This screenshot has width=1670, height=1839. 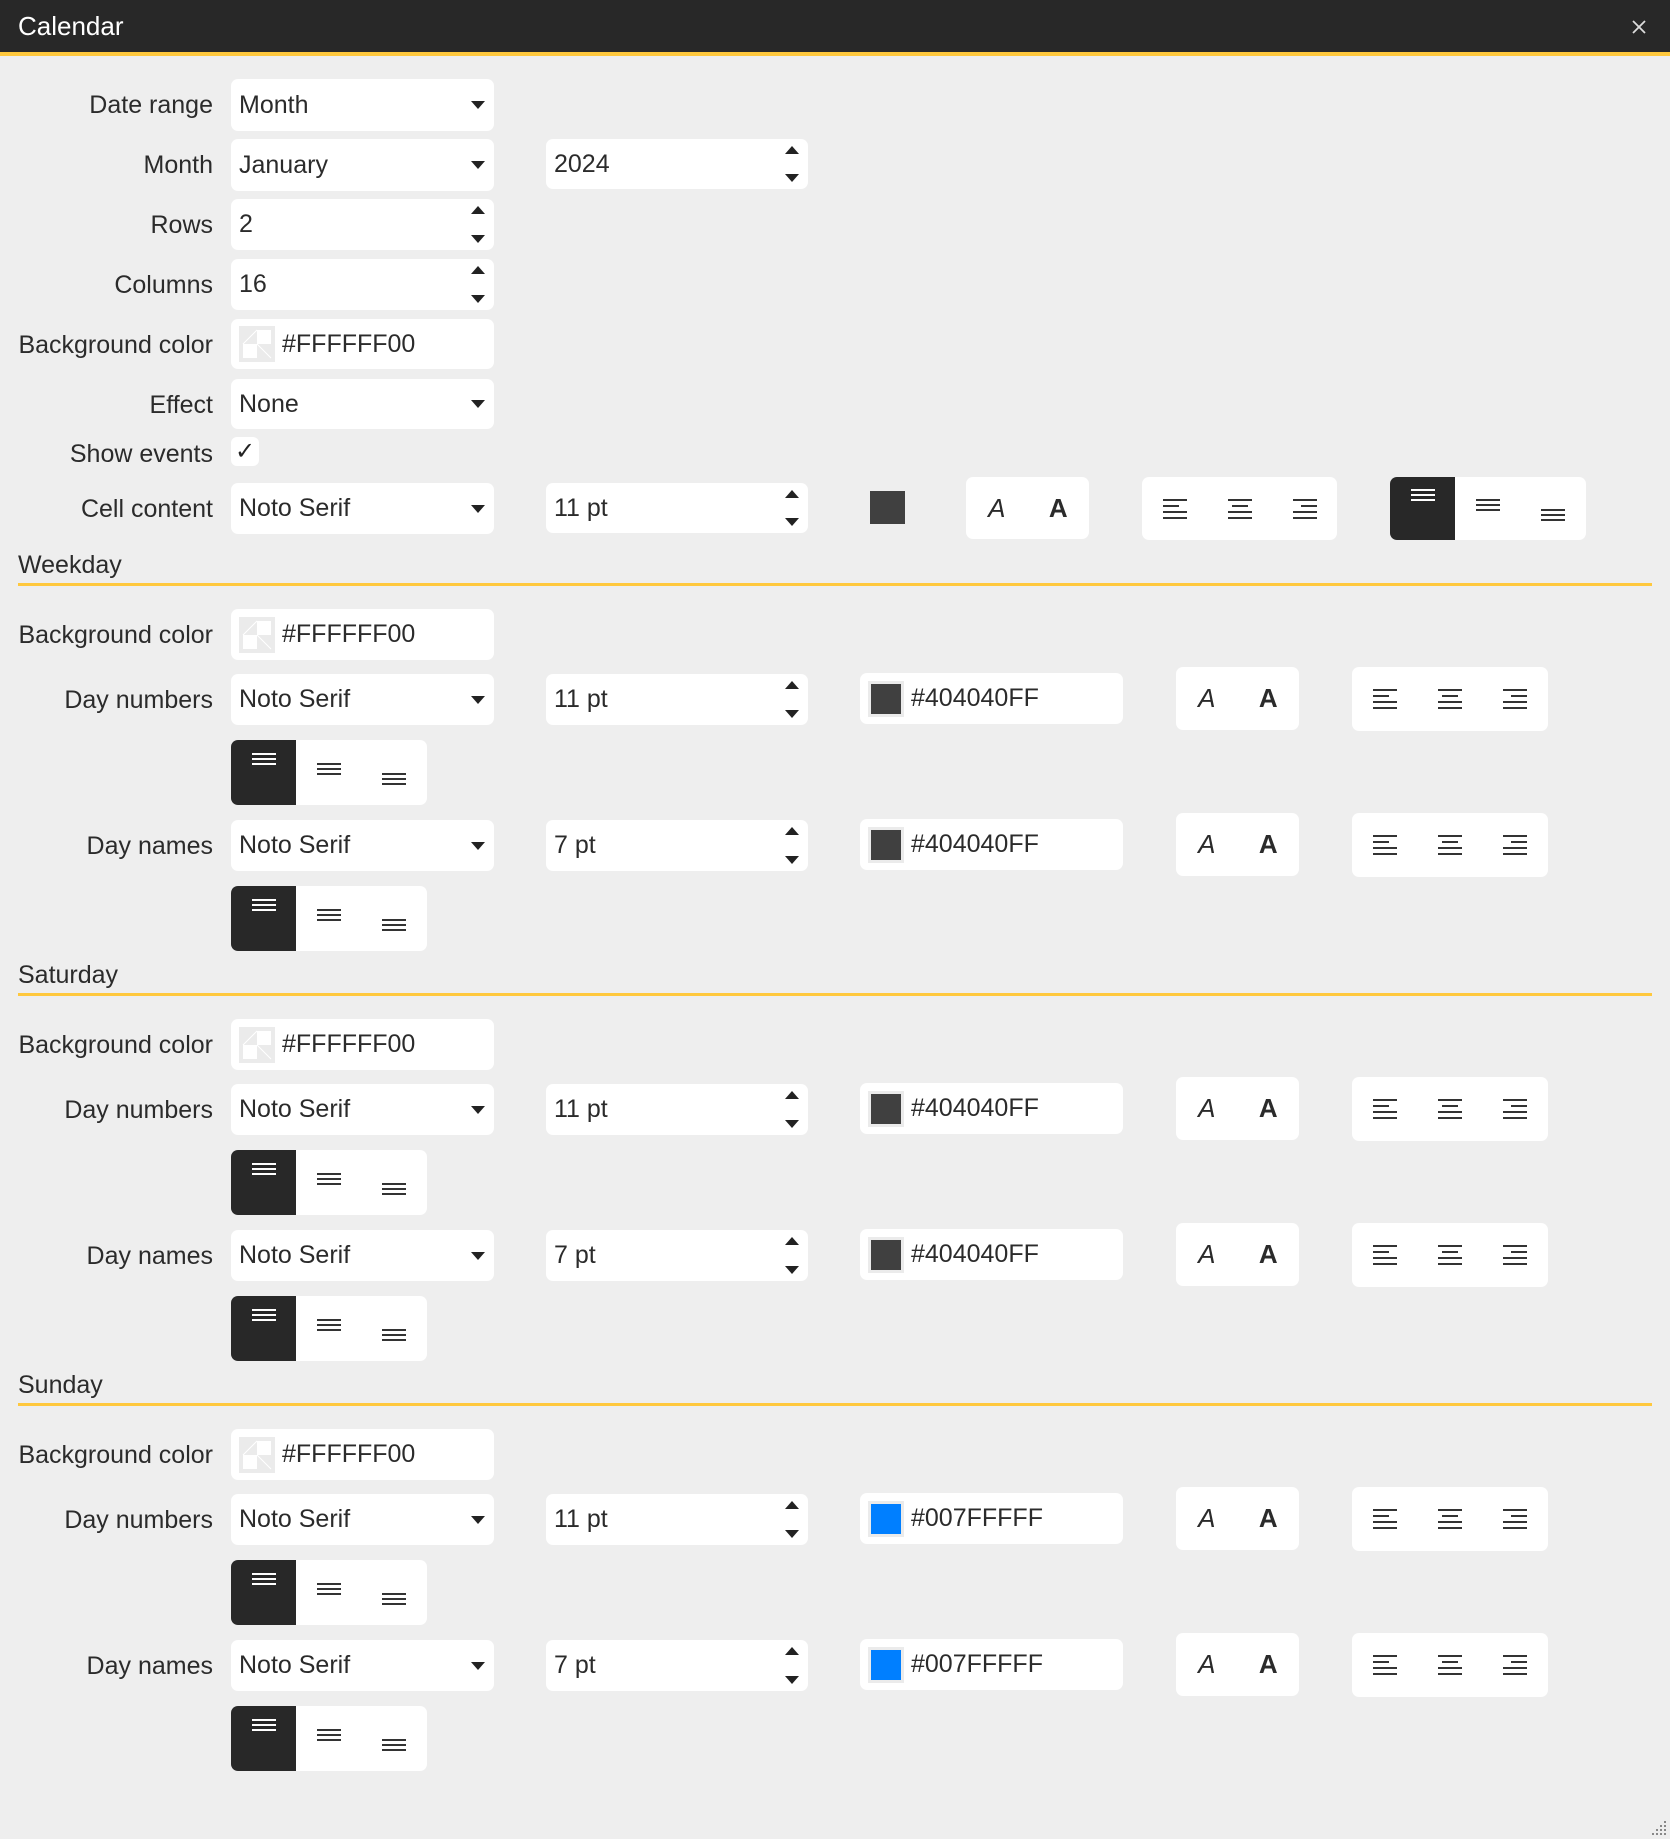 I want to click on date-range-dropdown: Month, so click(x=362, y=105).